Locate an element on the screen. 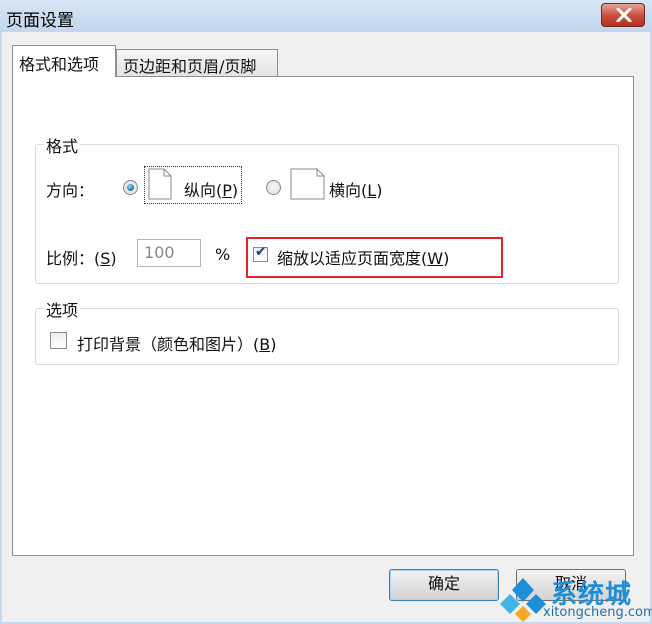 The width and height of the screenshot is (652, 624). scale-input: 100 is located at coordinates (169, 253).